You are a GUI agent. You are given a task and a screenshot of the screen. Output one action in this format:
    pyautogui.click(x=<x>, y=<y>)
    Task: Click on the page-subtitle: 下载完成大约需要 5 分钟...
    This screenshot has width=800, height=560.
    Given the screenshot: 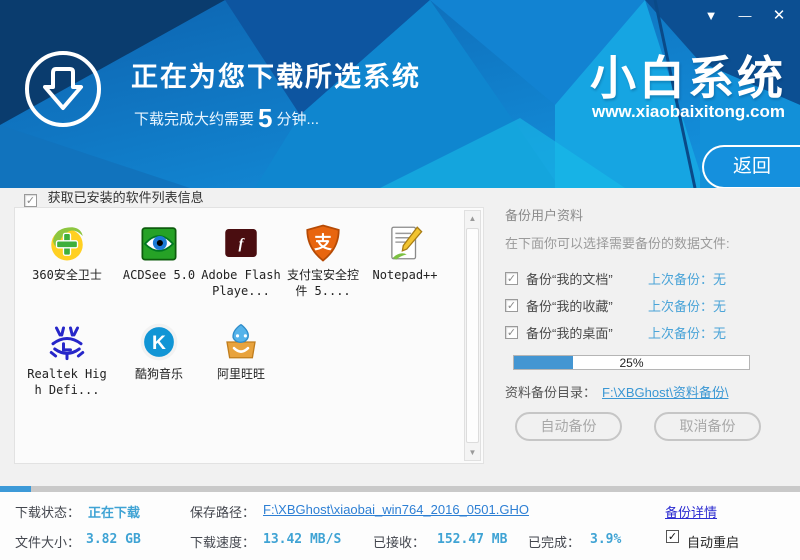 What is the action you would take?
    pyautogui.click(x=226, y=118)
    